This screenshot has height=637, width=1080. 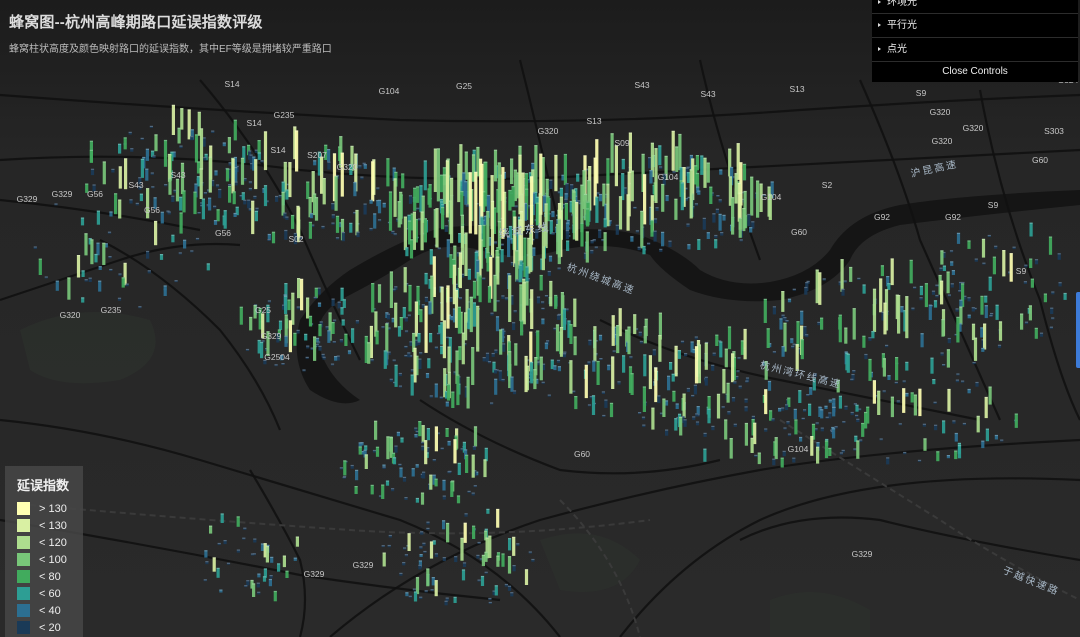 What do you see at coordinates (1078, 330) in the screenshot?
I see `side-scroll-handle` at bounding box center [1078, 330].